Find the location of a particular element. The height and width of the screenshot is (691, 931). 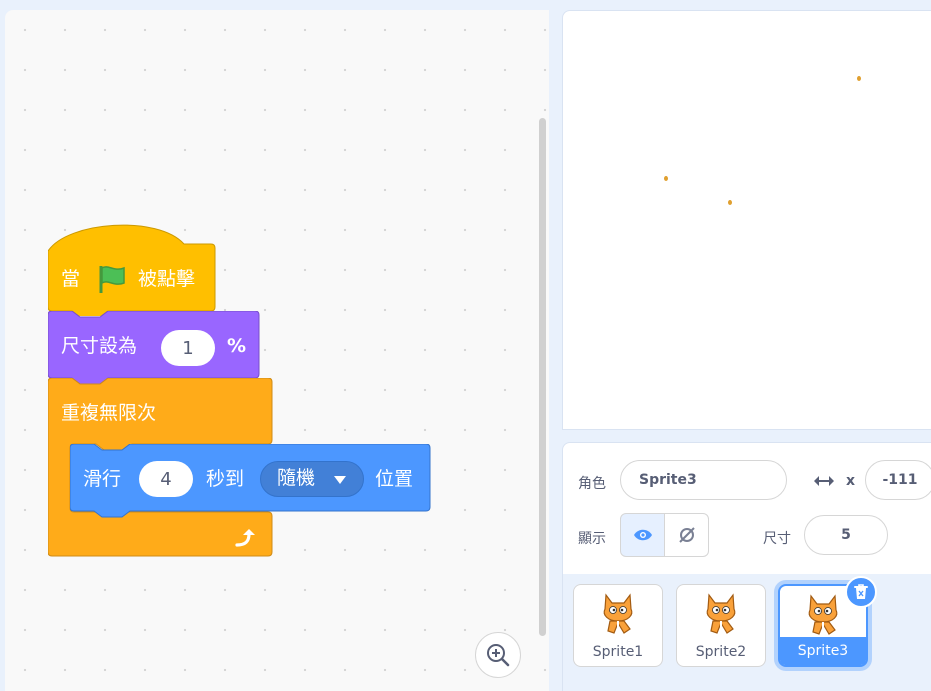

glide-target-value: 隨機 is located at coordinates (296, 478).